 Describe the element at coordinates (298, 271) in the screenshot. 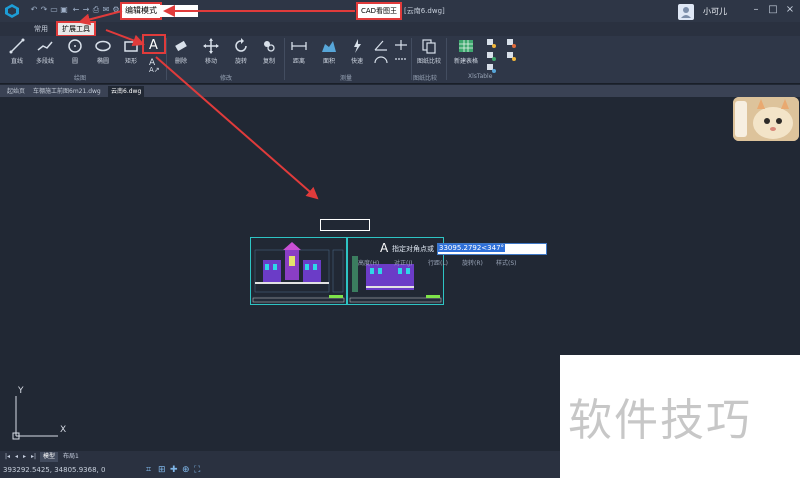

I see `drawing-preview-left` at that location.